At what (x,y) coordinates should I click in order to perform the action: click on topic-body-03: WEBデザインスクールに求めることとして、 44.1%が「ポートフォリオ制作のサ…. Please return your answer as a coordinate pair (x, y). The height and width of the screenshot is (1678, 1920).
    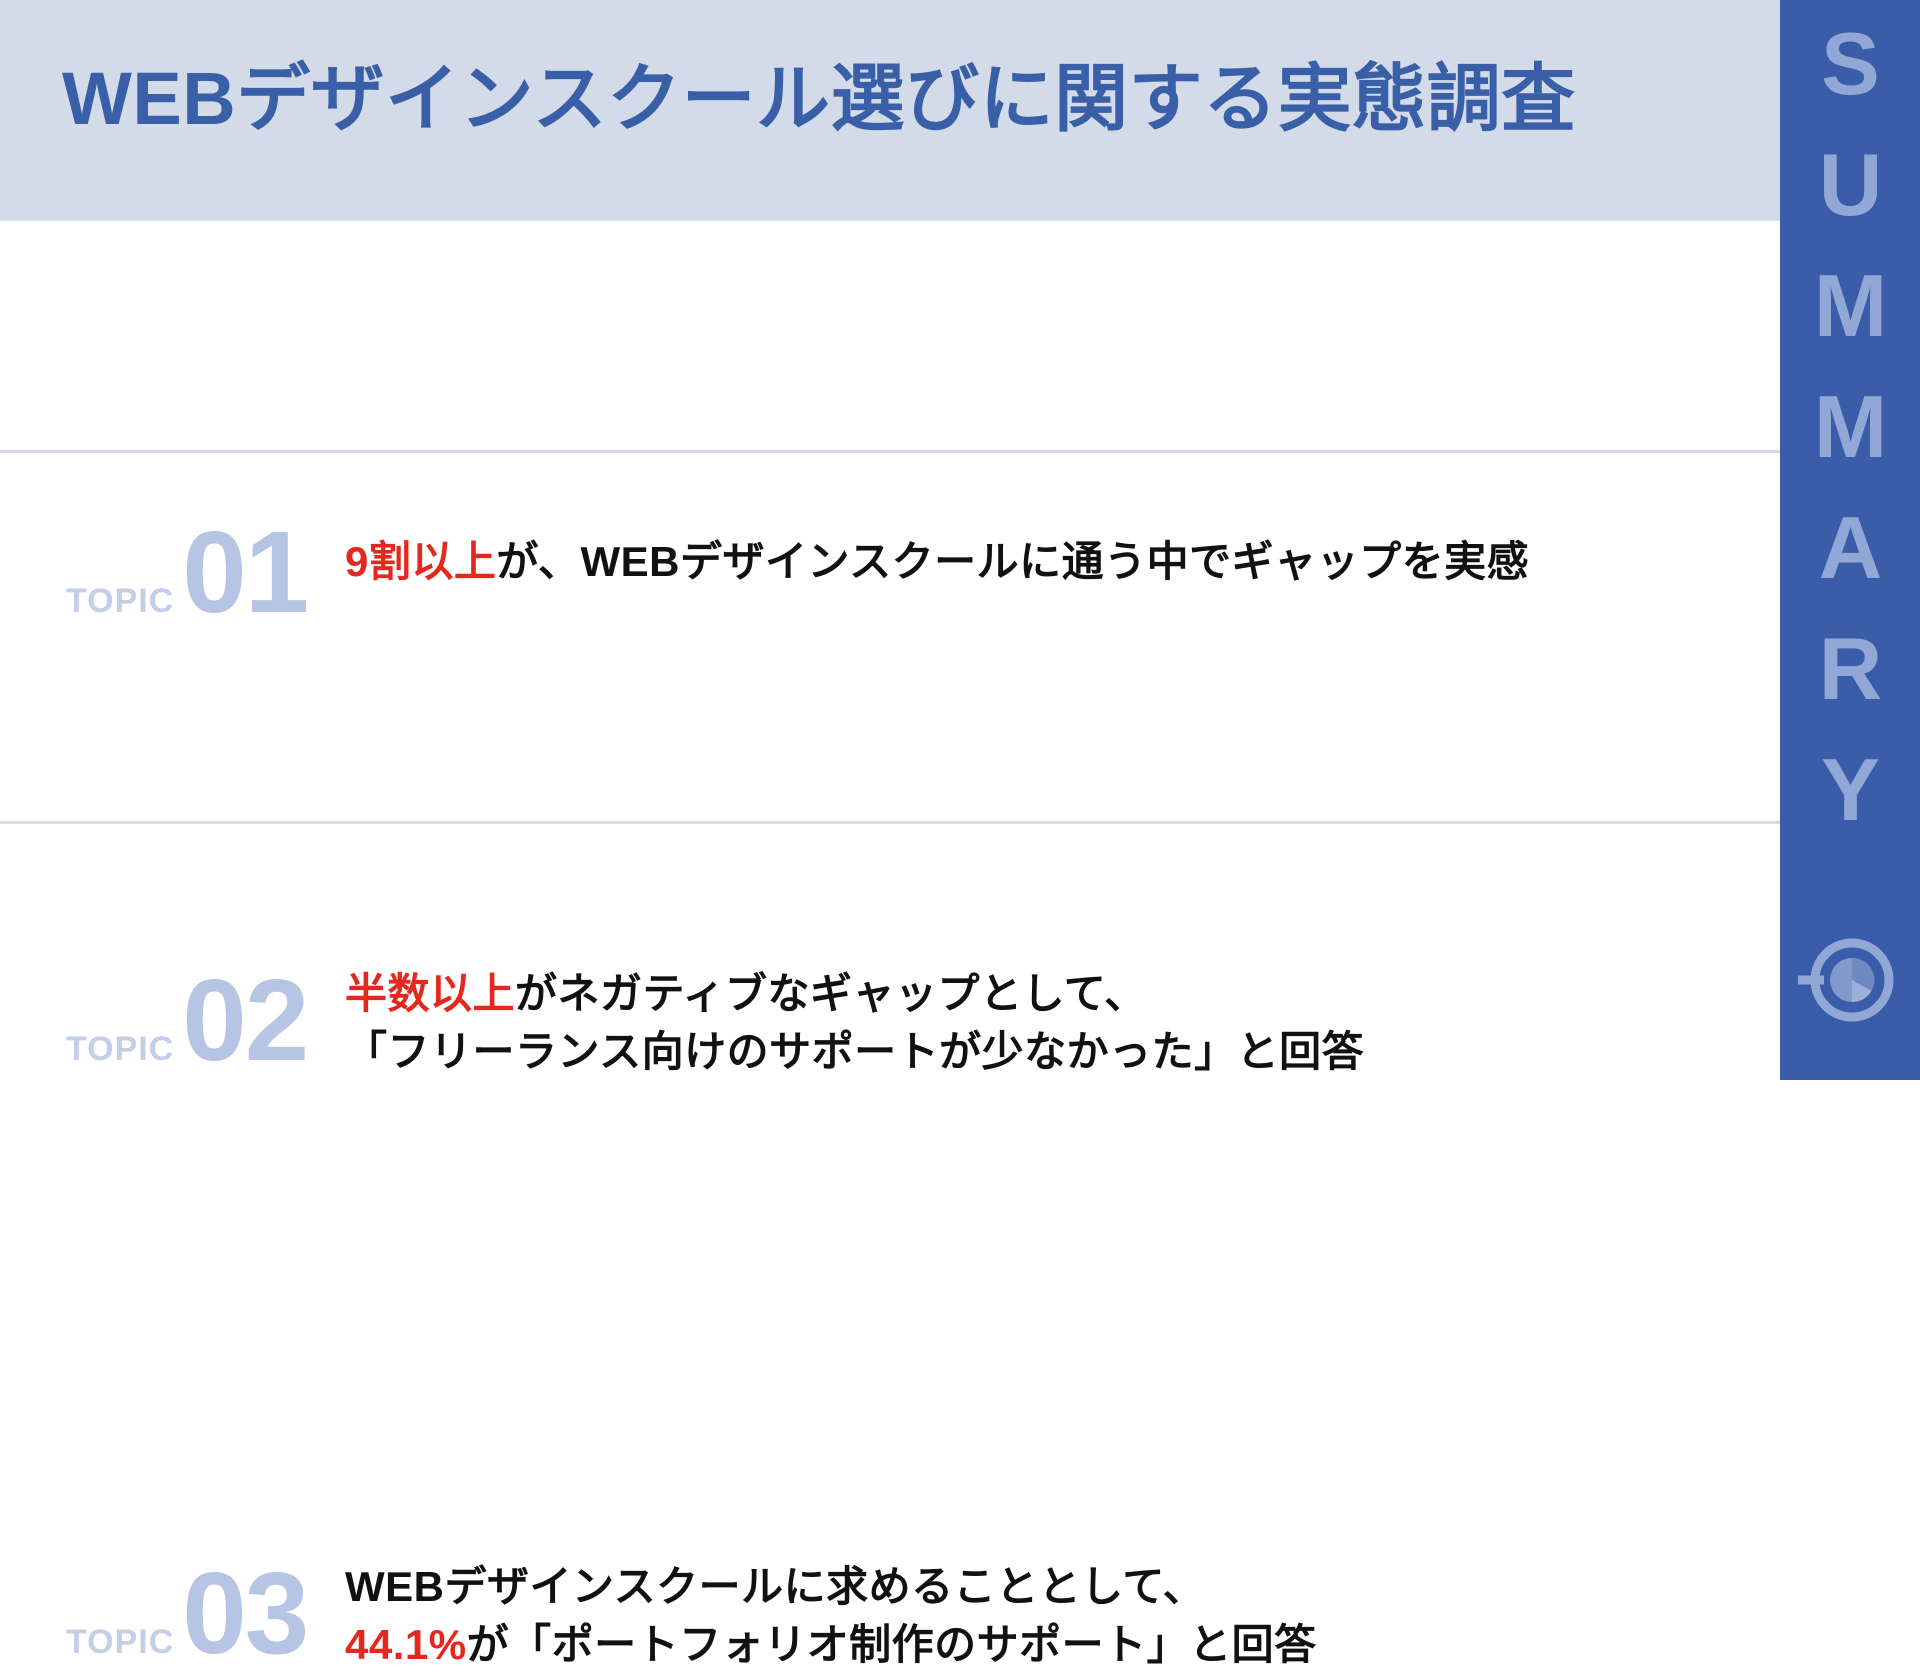
    Looking at the image, I should click on (831, 1616).